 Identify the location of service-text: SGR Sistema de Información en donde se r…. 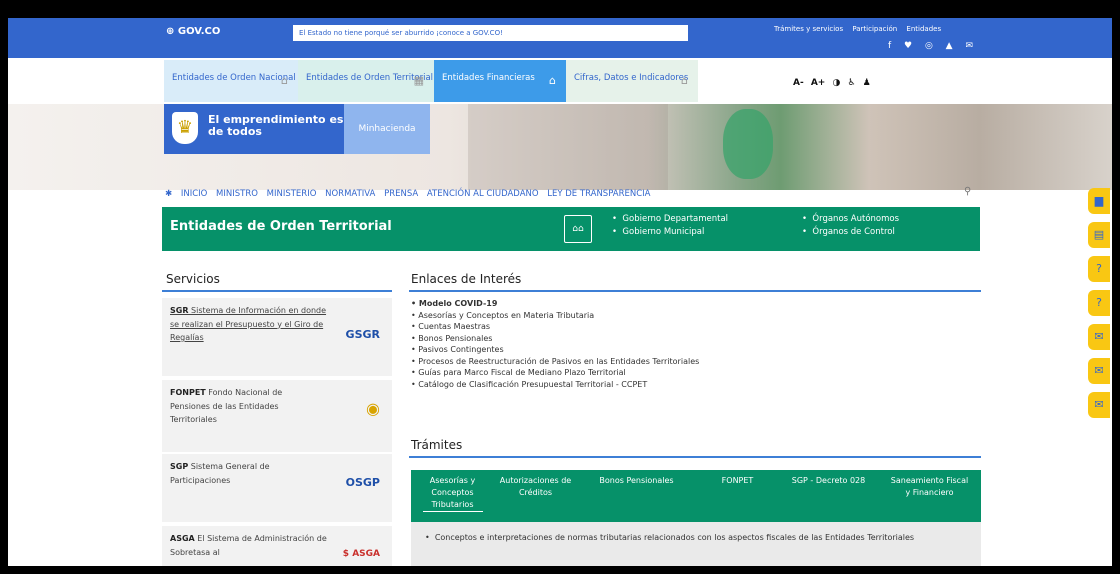
(250, 324).